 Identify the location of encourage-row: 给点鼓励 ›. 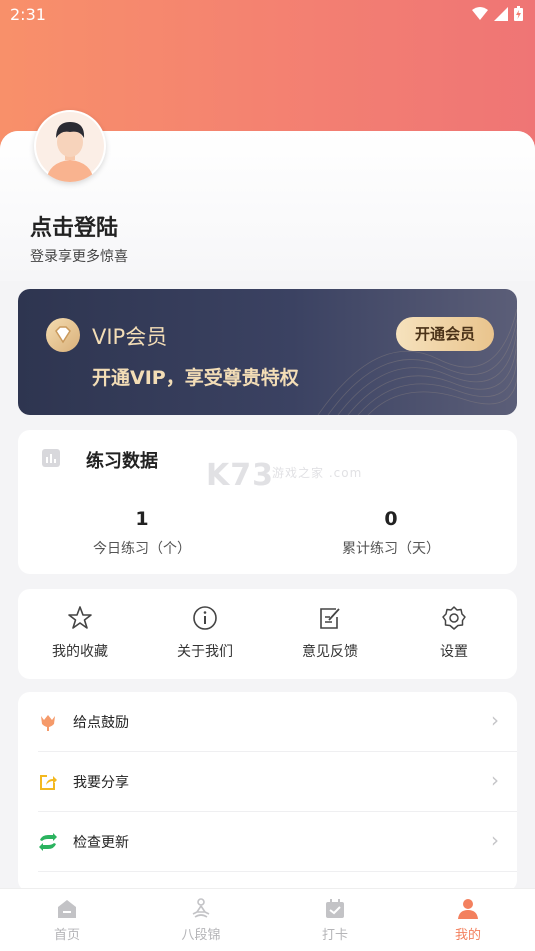
(267, 722).